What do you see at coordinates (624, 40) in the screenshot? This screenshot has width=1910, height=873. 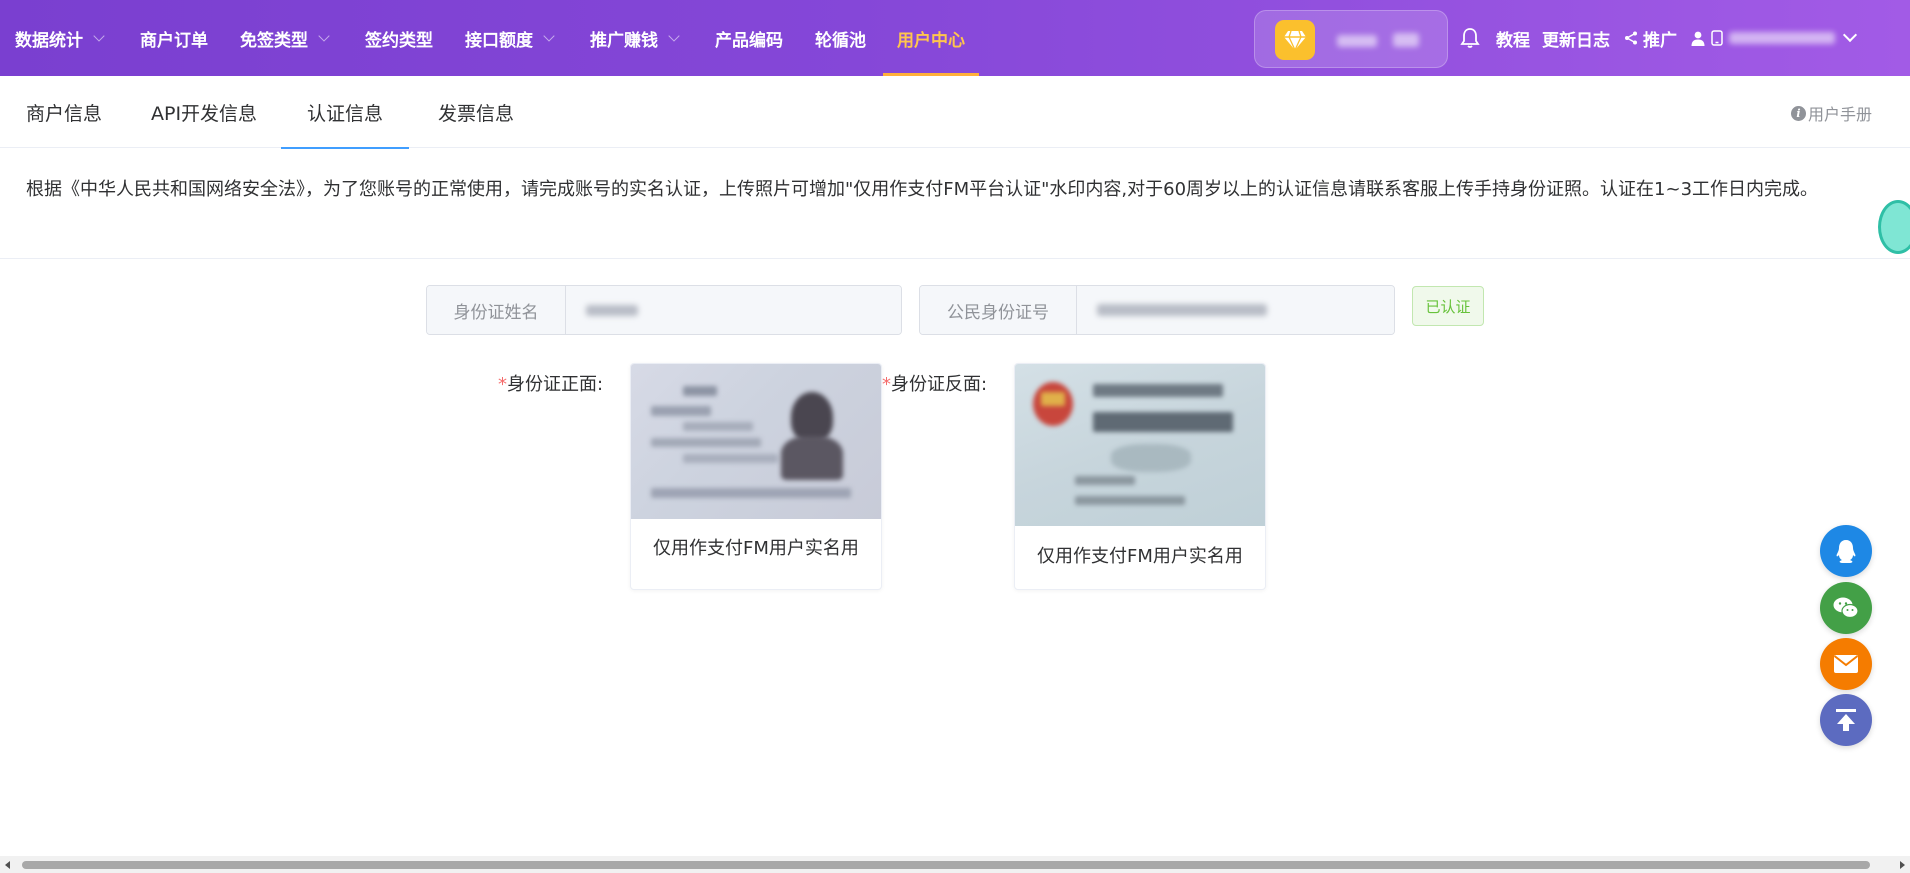 I see `nav-item-label: 推广赚钱` at bounding box center [624, 40].